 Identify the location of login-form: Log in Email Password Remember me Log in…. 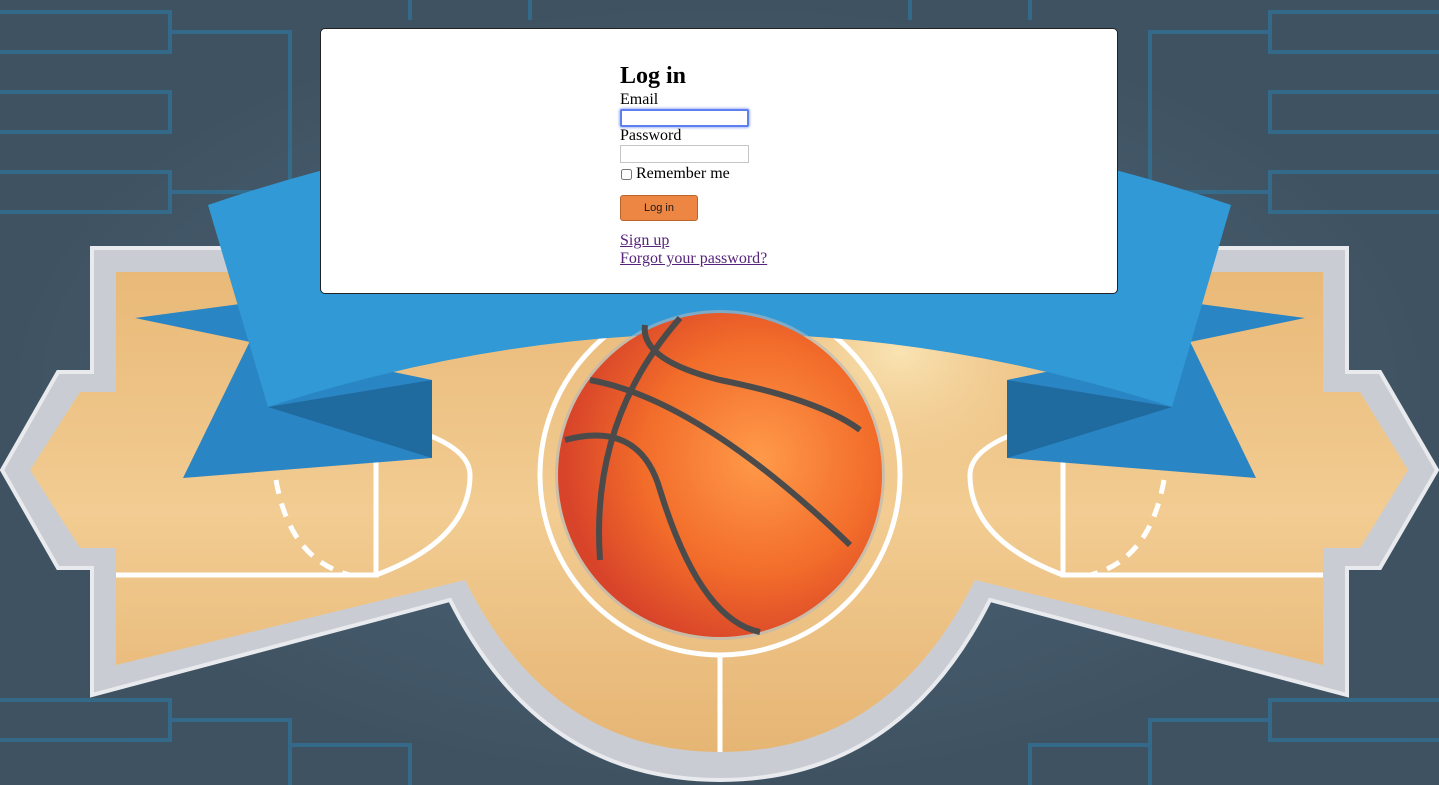
(693, 164).